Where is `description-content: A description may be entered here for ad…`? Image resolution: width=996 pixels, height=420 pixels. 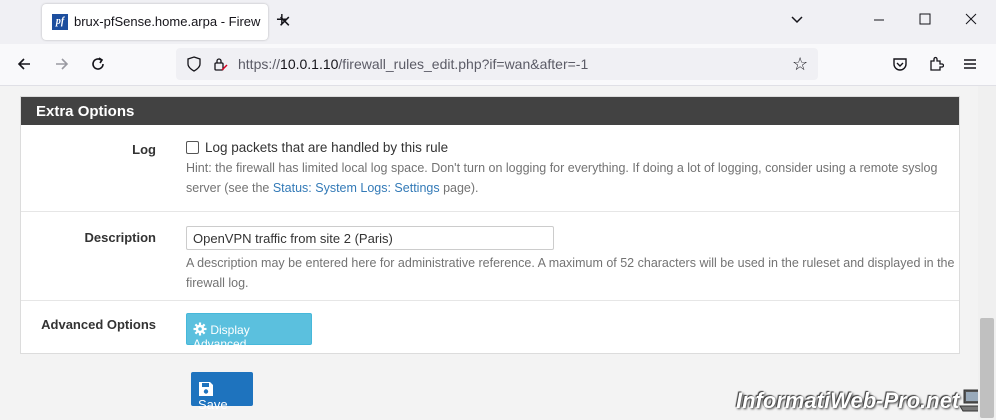
description-content: A description may be entered here for ad… is located at coordinates (571, 259).